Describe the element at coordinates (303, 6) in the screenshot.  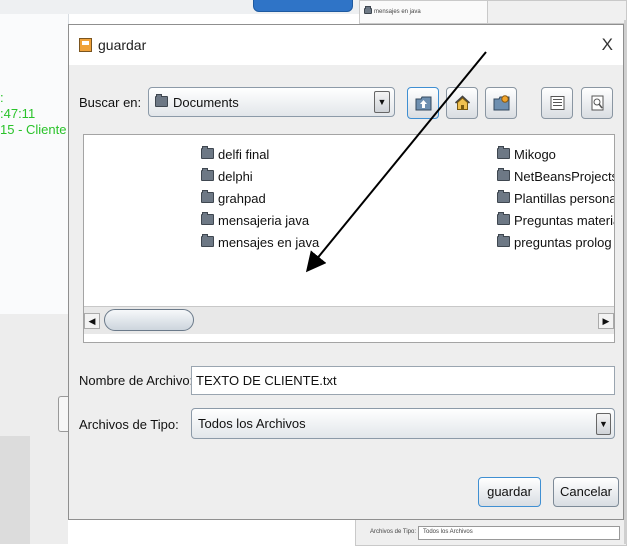
I see `background-blue-button` at that location.